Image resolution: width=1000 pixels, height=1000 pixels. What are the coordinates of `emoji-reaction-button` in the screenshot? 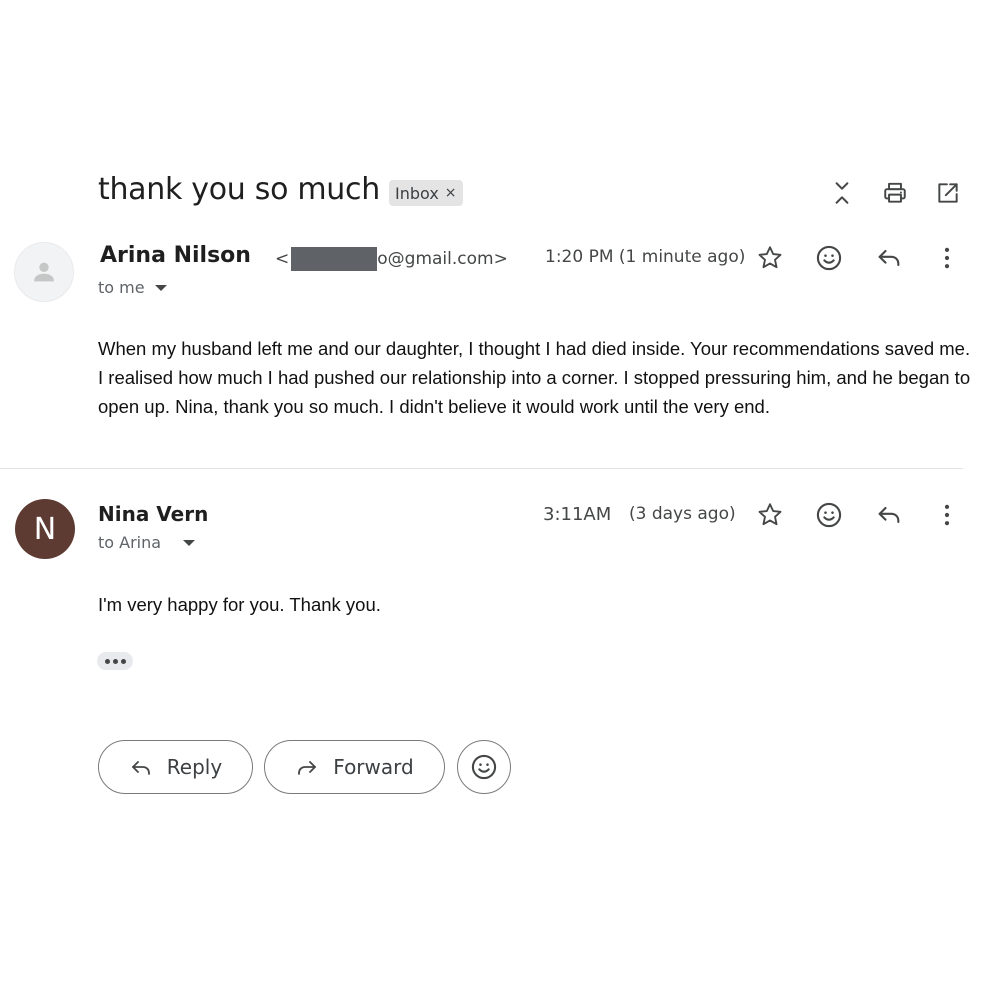 It's located at (484, 767).